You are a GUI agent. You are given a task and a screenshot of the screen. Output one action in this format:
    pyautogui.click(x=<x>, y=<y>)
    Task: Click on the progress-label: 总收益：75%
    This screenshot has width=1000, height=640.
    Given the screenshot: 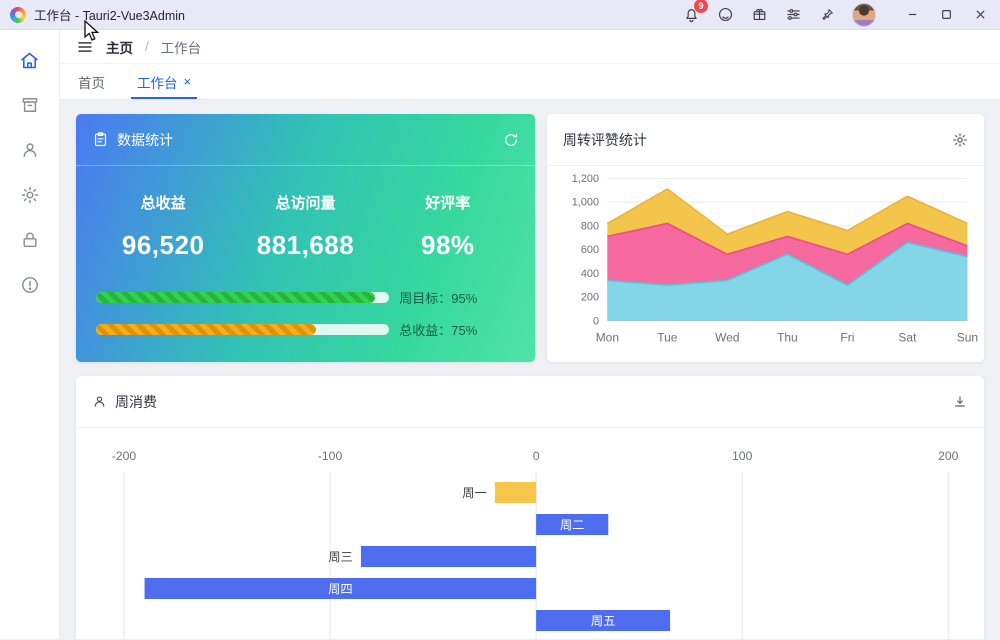 What is the action you would take?
    pyautogui.click(x=438, y=330)
    